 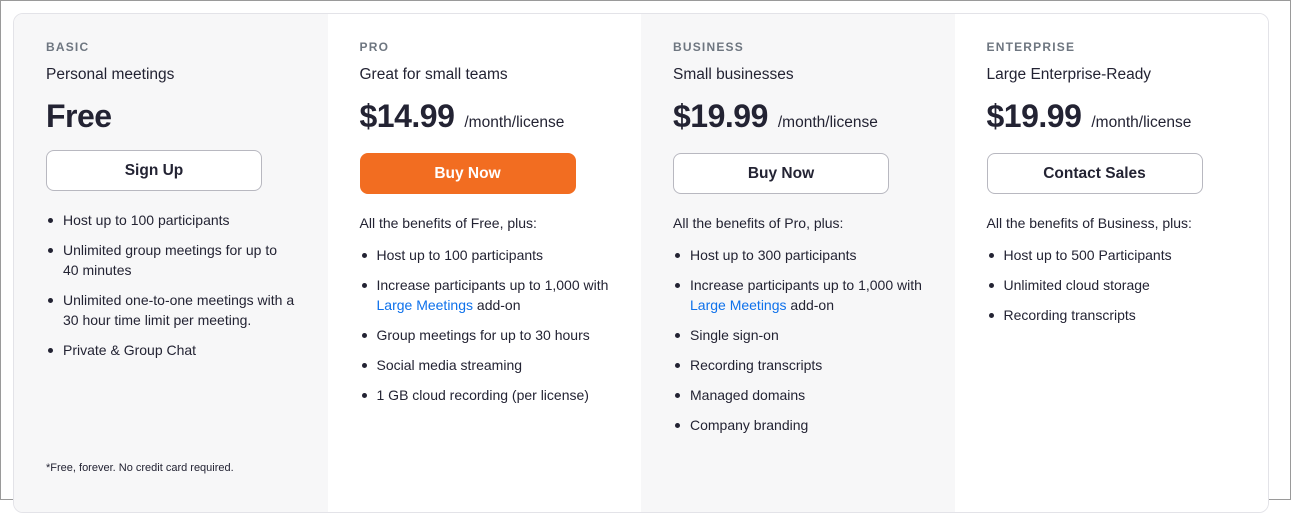 I want to click on plan-price-row: Free, so click(x=171, y=120).